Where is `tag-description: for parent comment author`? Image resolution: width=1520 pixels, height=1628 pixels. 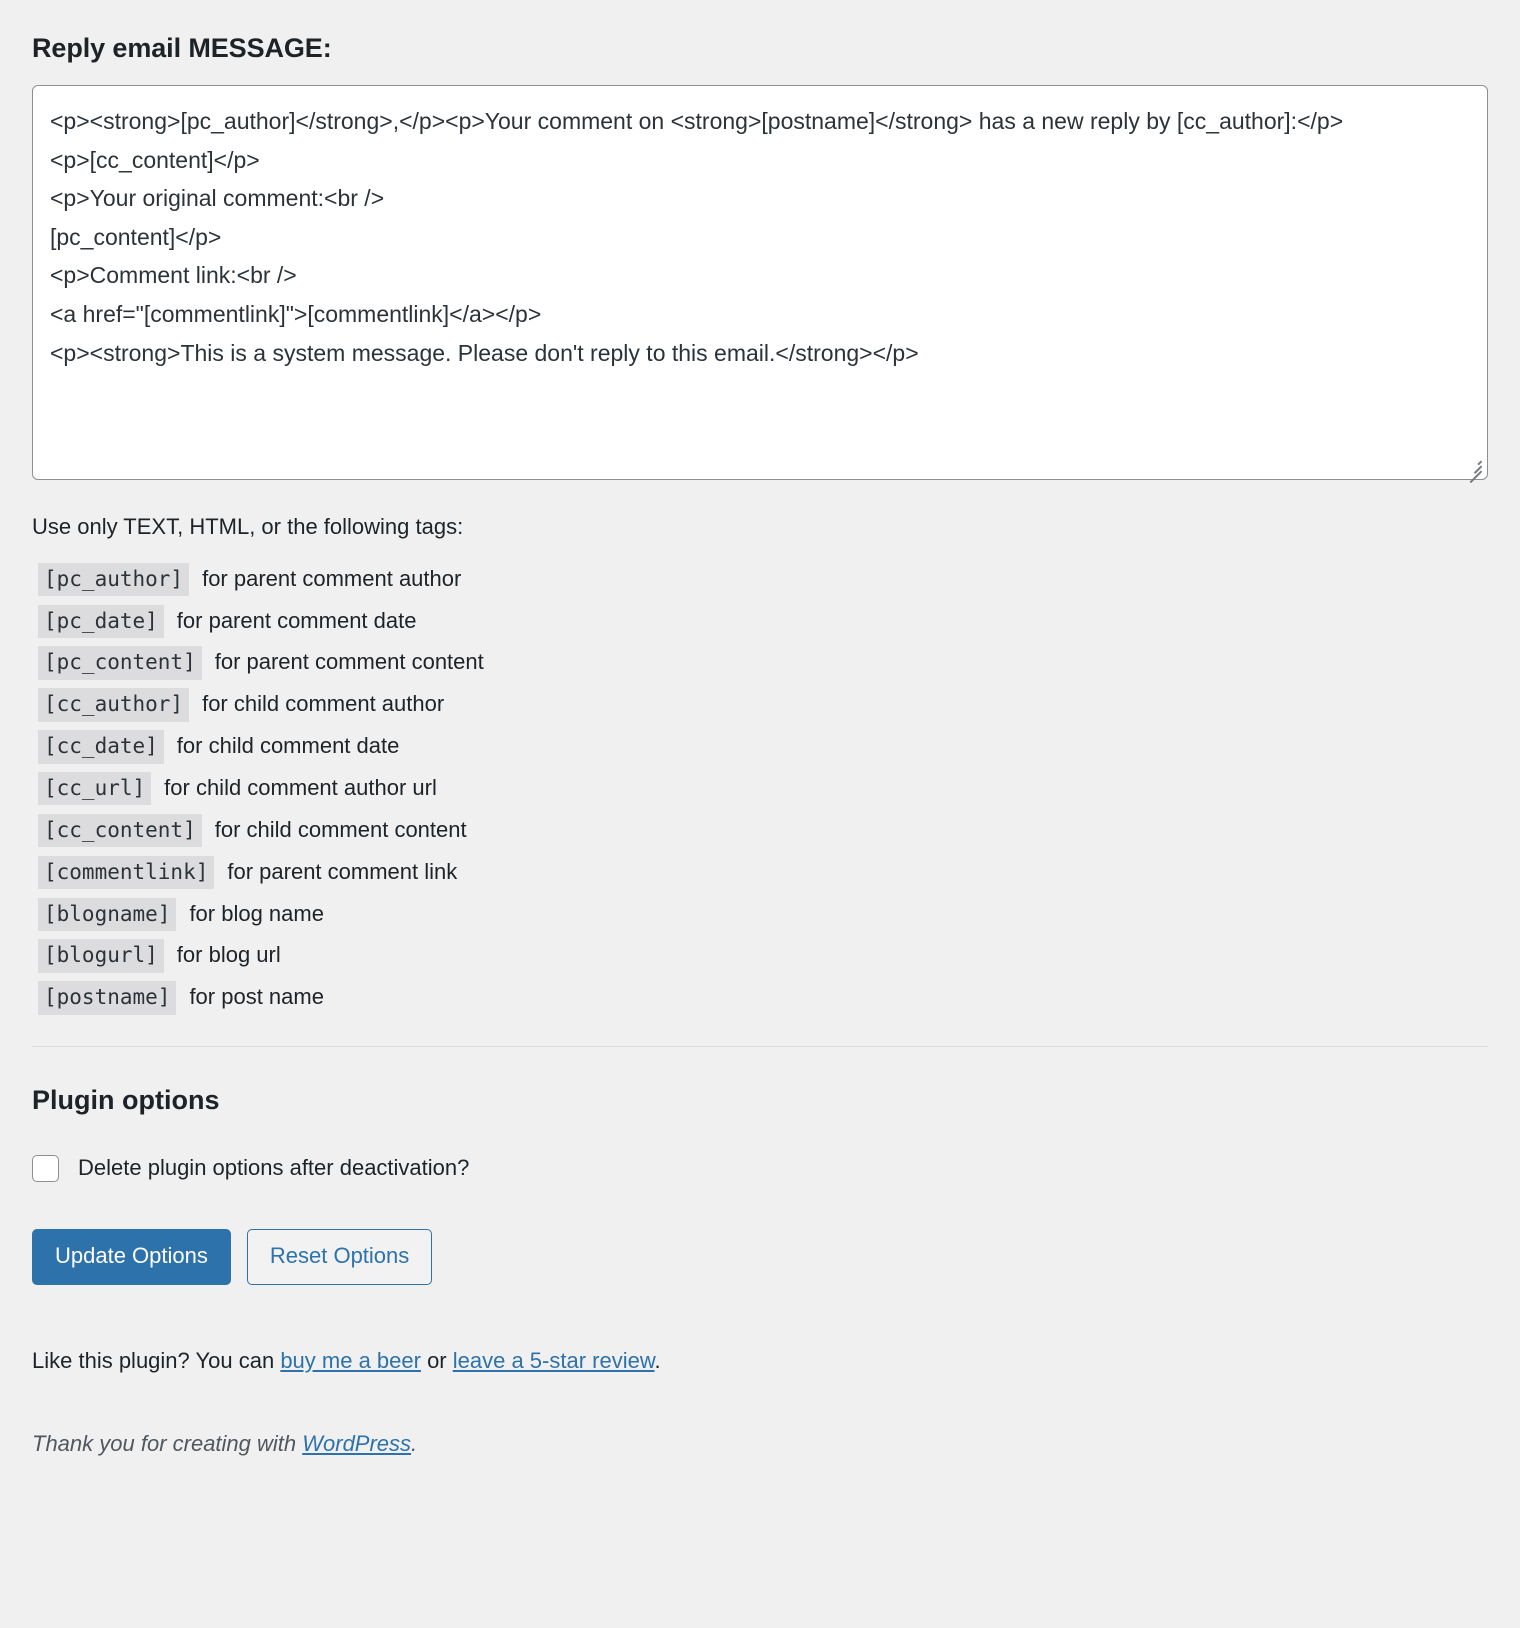
tag-description: for parent comment author is located at coordinates (332, 578).